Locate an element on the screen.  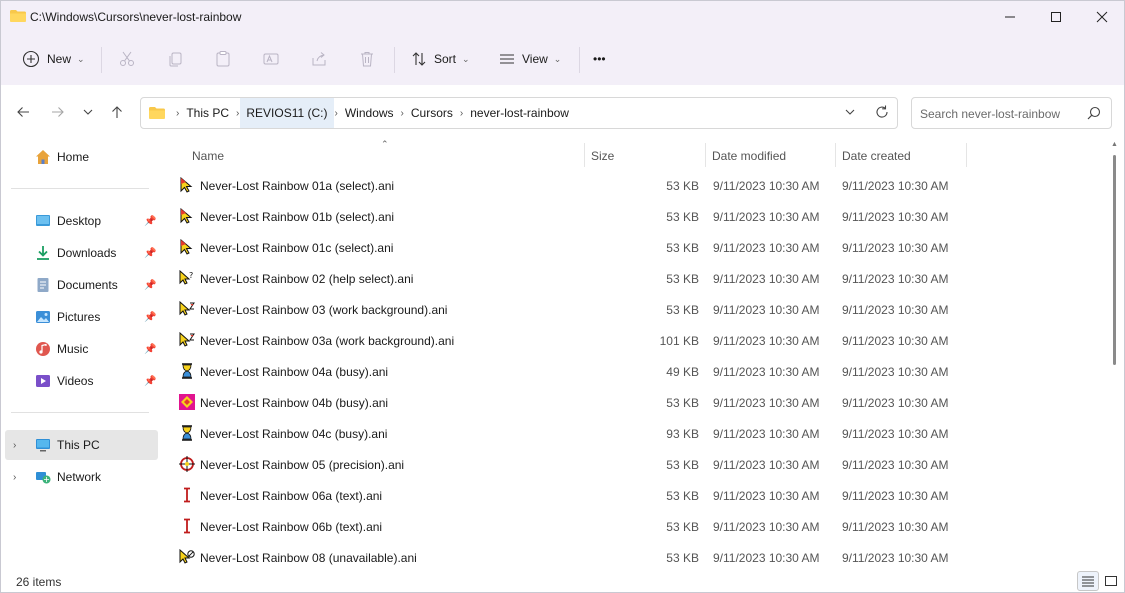
sidebar-item-label: This PC is located at coordinates (78, 445).